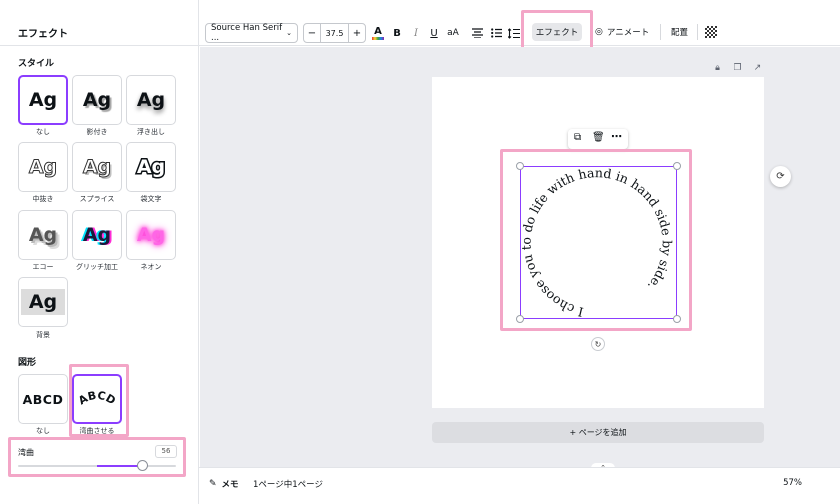 This screenshot has width=840, height=504. I want to click on style-echo-tile: Ag, so click(43, 235).